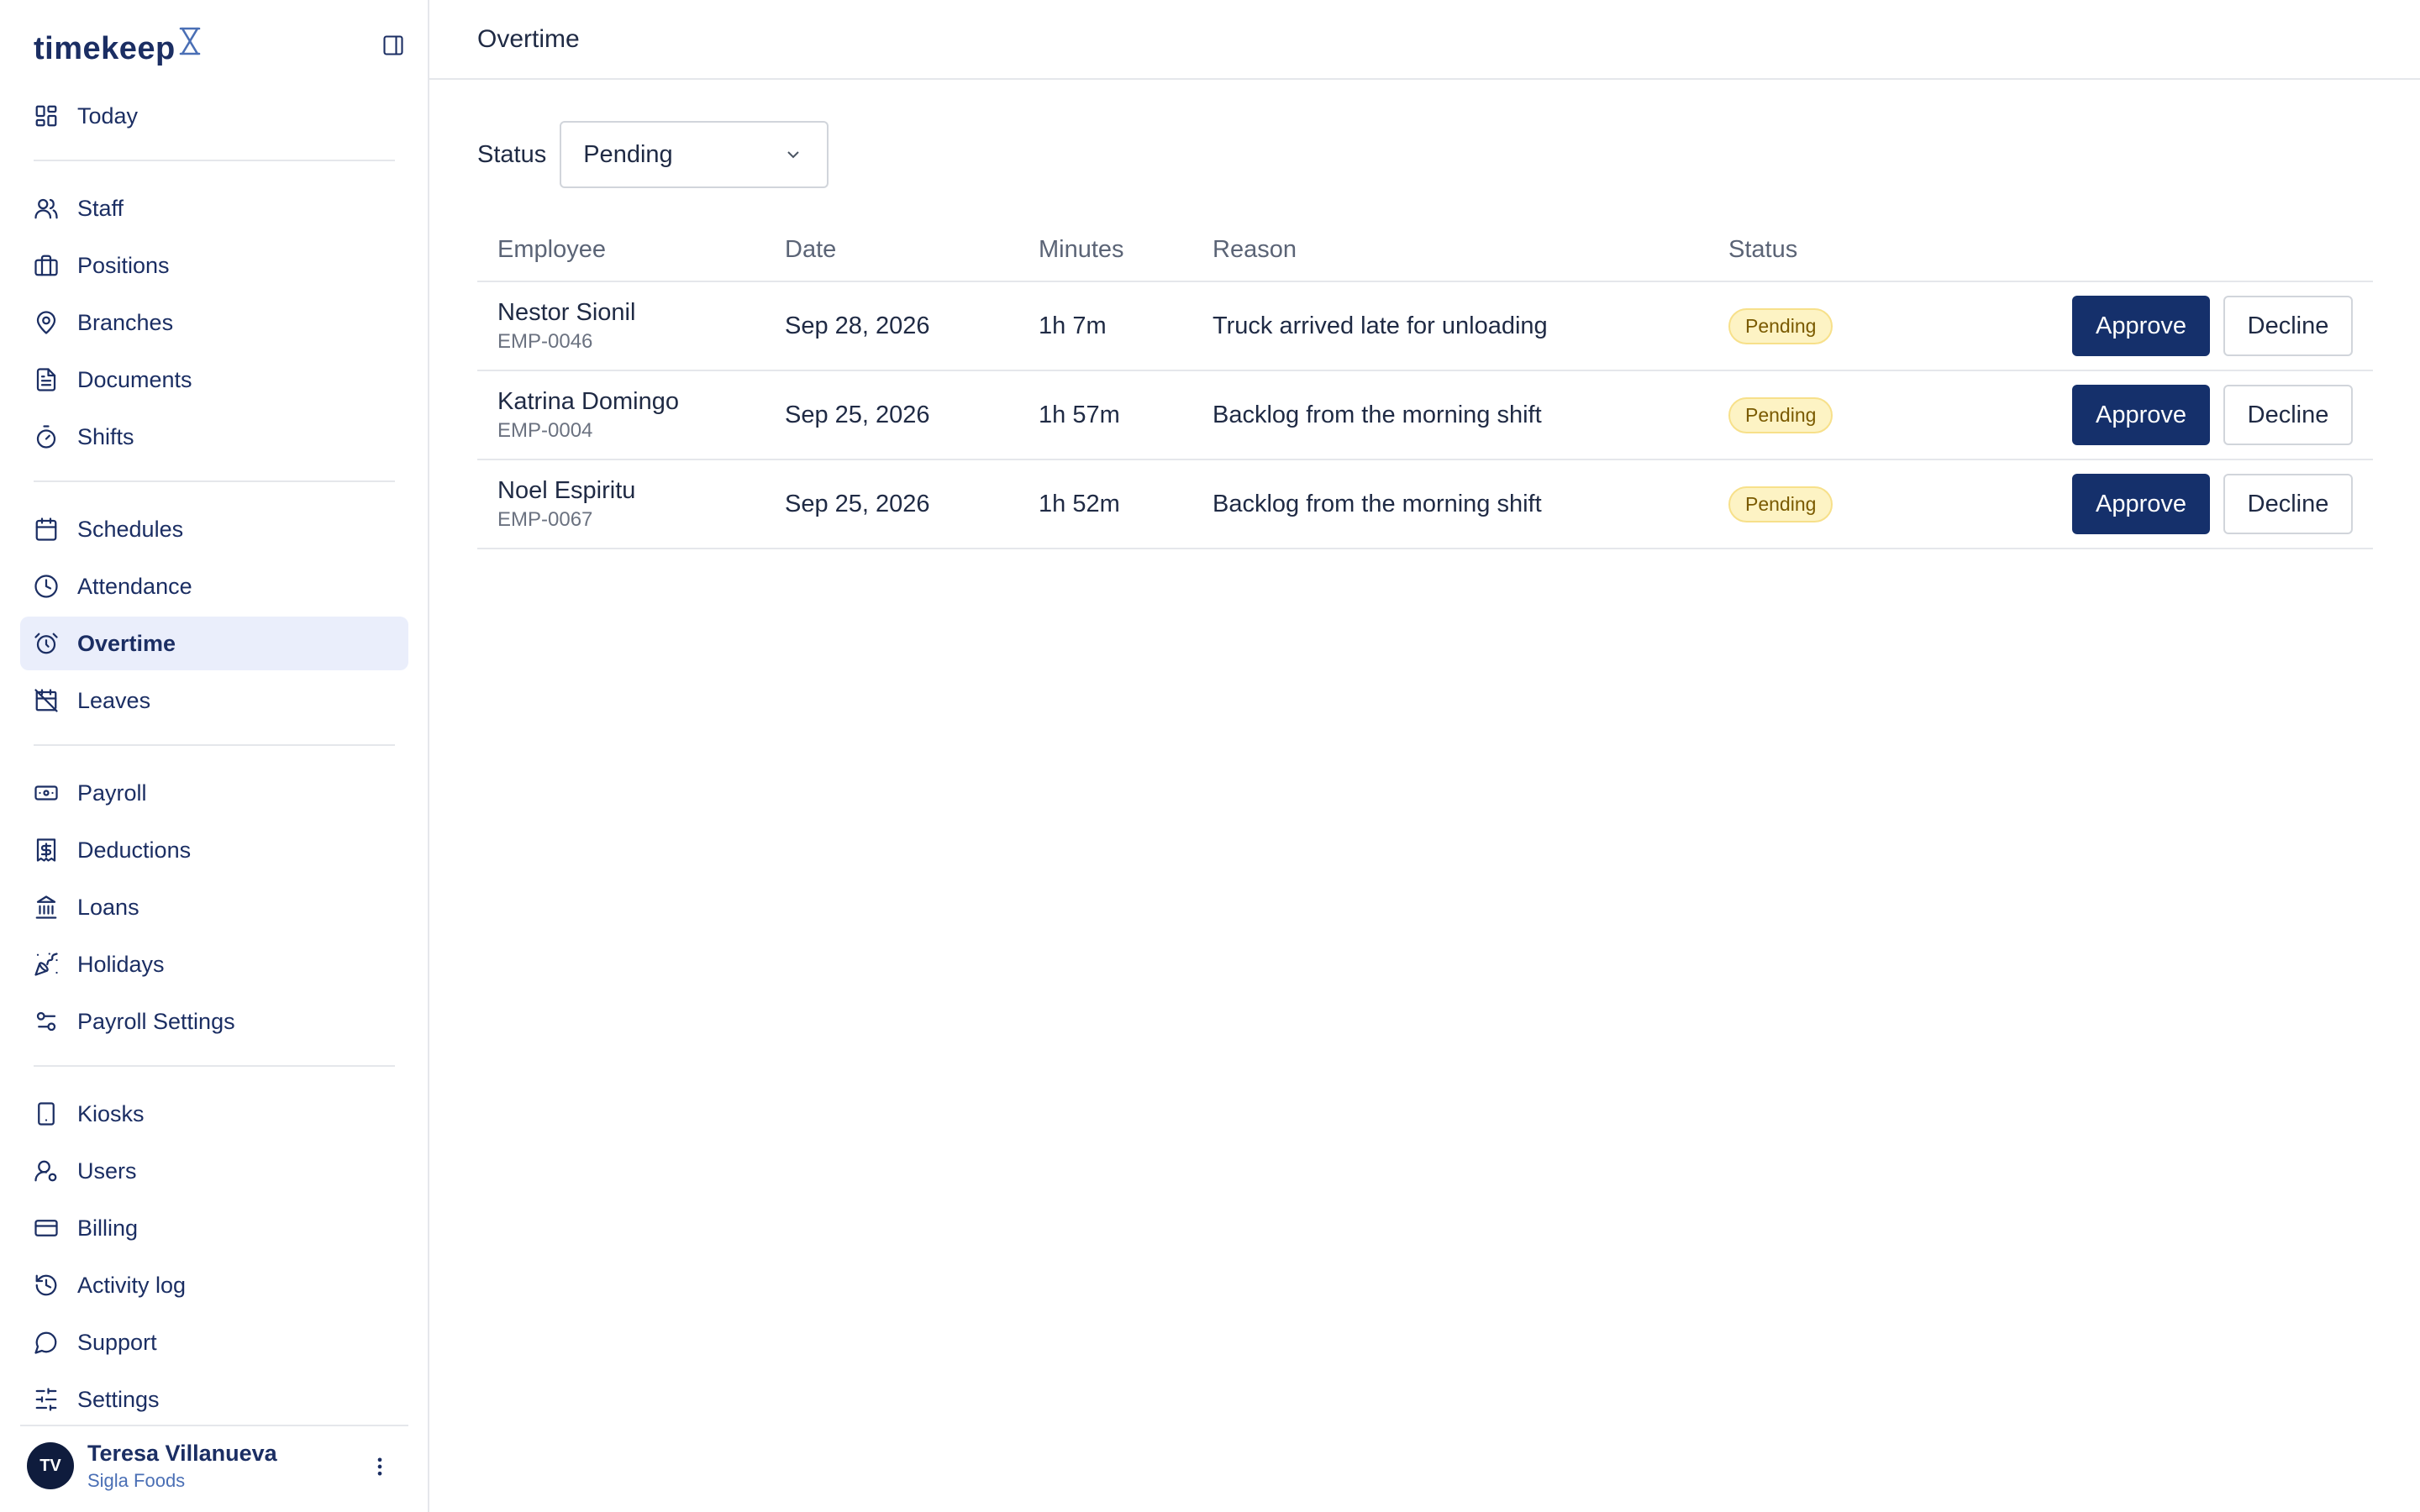  What do you see at coordinates (1079, 503) in the screenshot?
I see `minutes-cell: 1h 52m` at bounding box center [1079, 503].